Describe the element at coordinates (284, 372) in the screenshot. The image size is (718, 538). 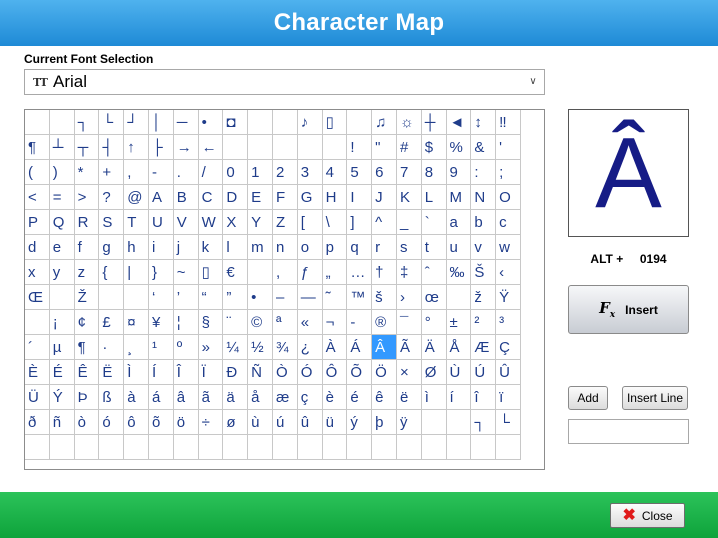
I see `character-cell: Ò` at that location.